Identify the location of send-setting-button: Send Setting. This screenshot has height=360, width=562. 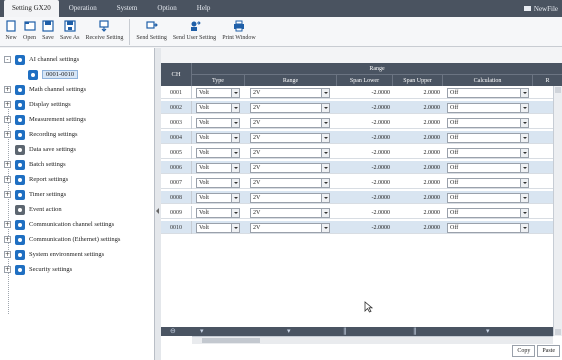
(151, 32).